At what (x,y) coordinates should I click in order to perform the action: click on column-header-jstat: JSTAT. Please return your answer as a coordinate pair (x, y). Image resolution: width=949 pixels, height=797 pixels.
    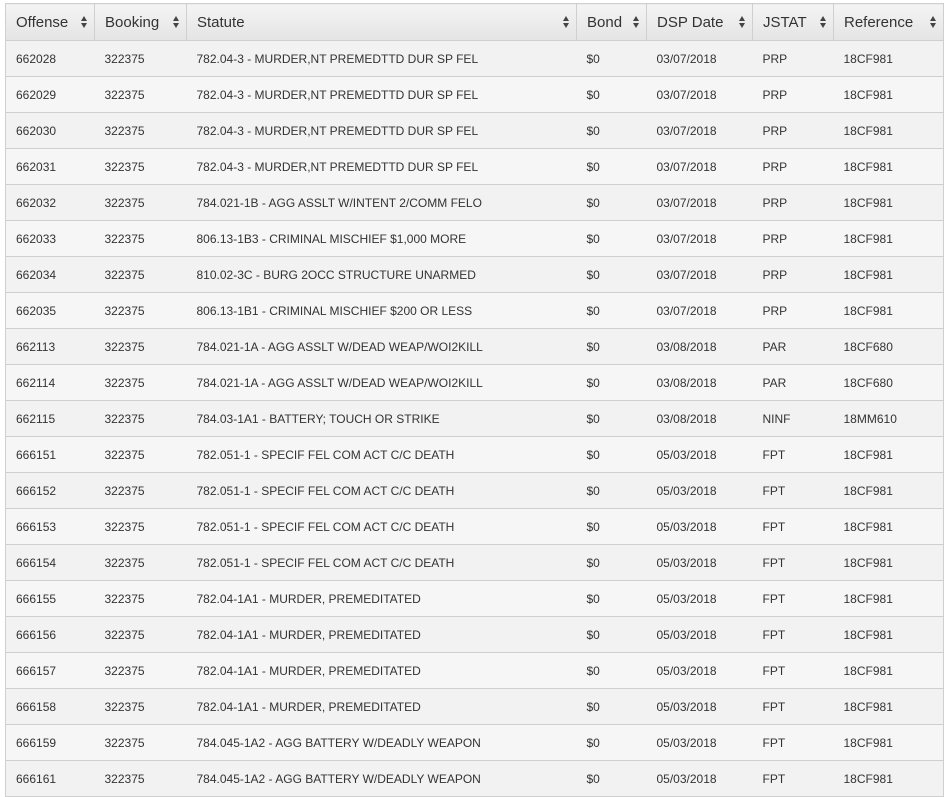
    Looking at the image, I should click on (793, 22).